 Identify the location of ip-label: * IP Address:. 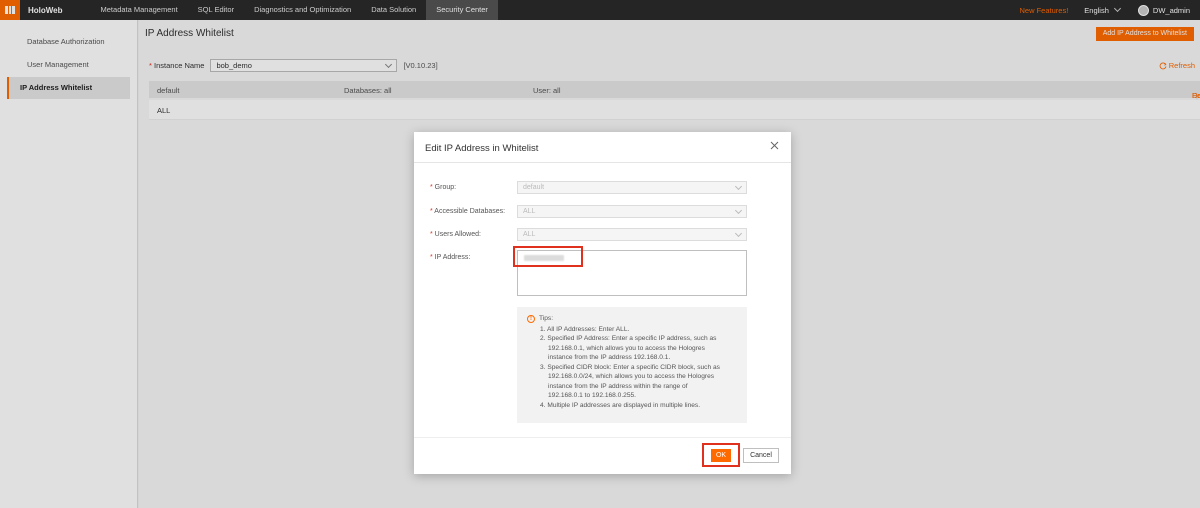
(450, 257).